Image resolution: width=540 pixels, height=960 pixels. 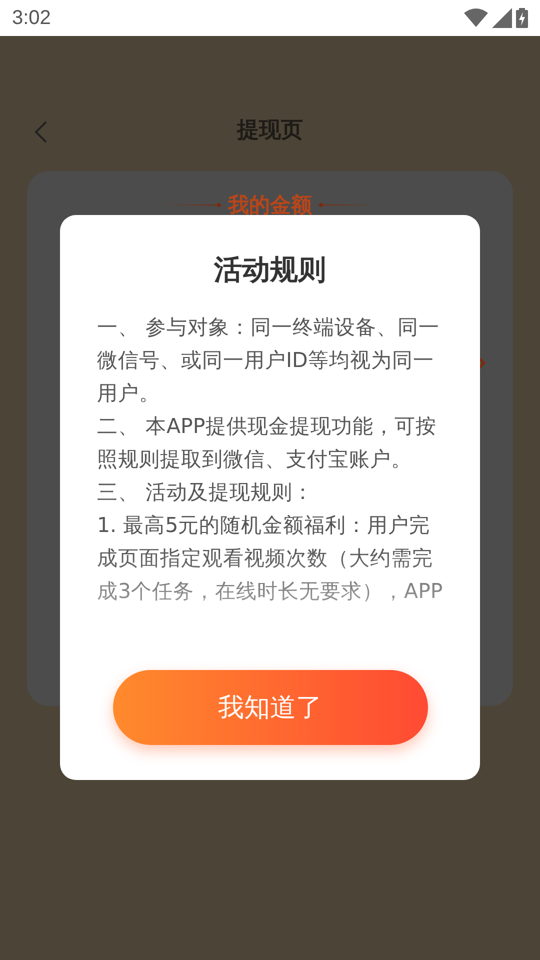 What do you see at coordinates (31, 18) in the screenshot?
I see `status-time: 3:02` at bounding box center [31, 18].